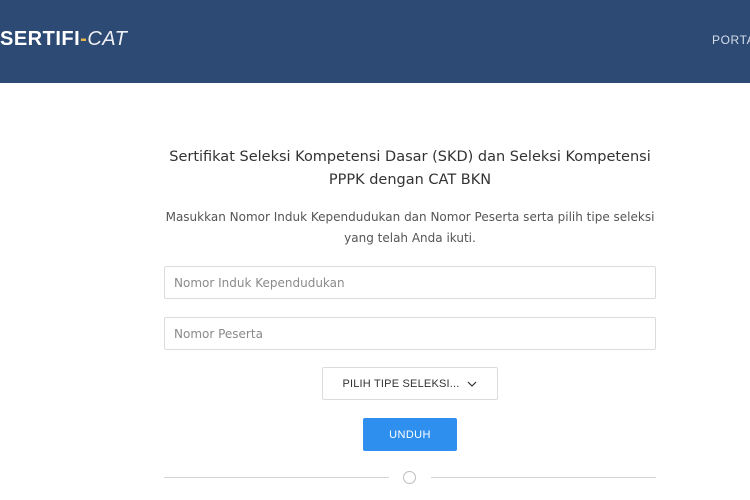 Image resolution: width=750 pixels, height=500 pixels. Describe the element at coordinates (40, 39) in the screenshot. I see `logo-main-text: SERTIFI` at that location.